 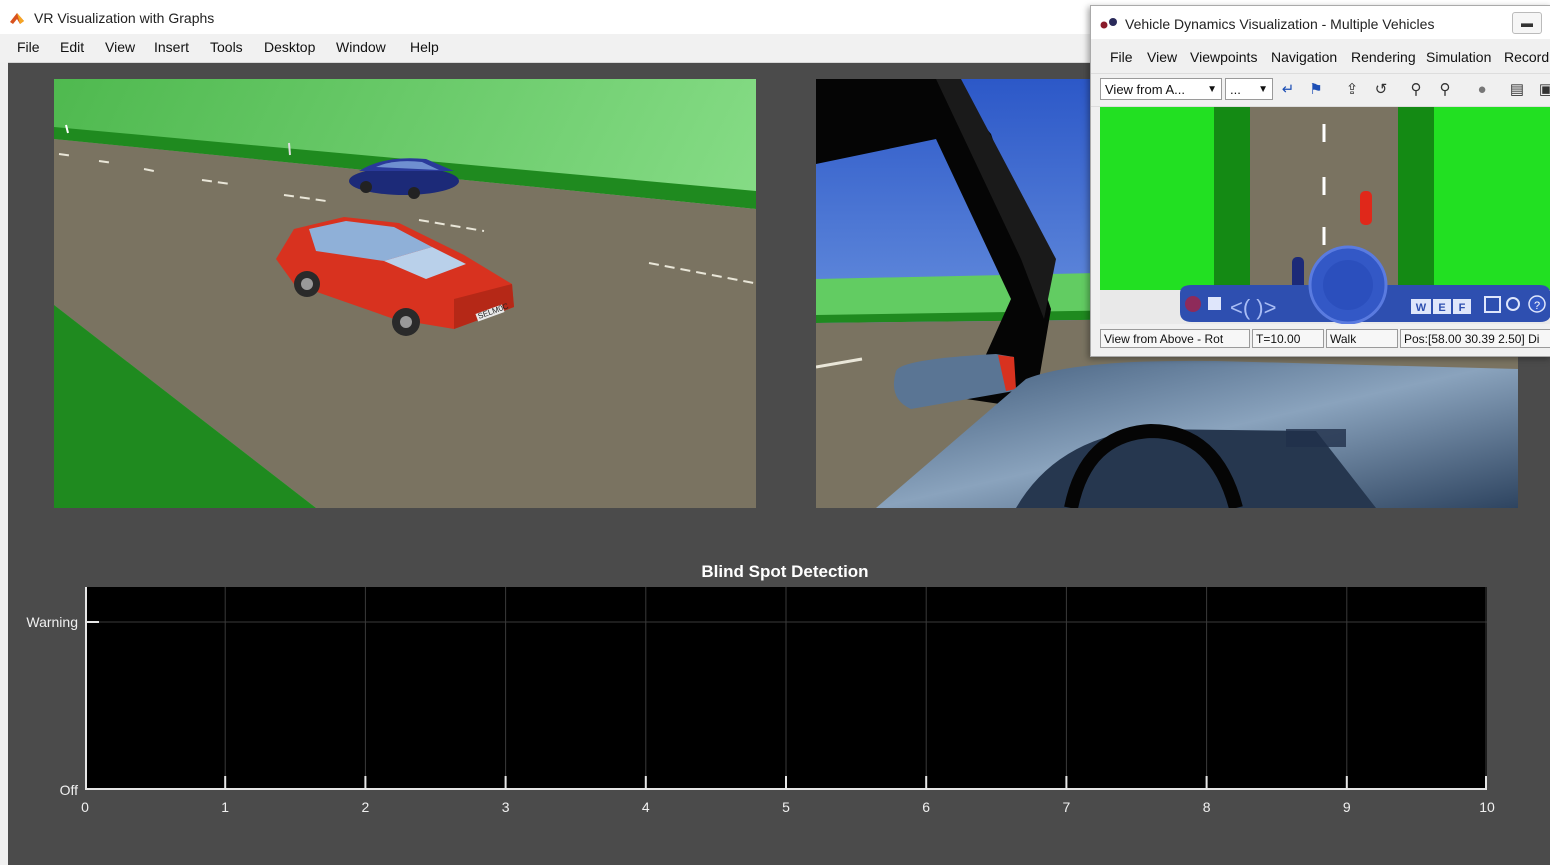 I want to click on close-nav-icon, so click(x=1193, y=304).